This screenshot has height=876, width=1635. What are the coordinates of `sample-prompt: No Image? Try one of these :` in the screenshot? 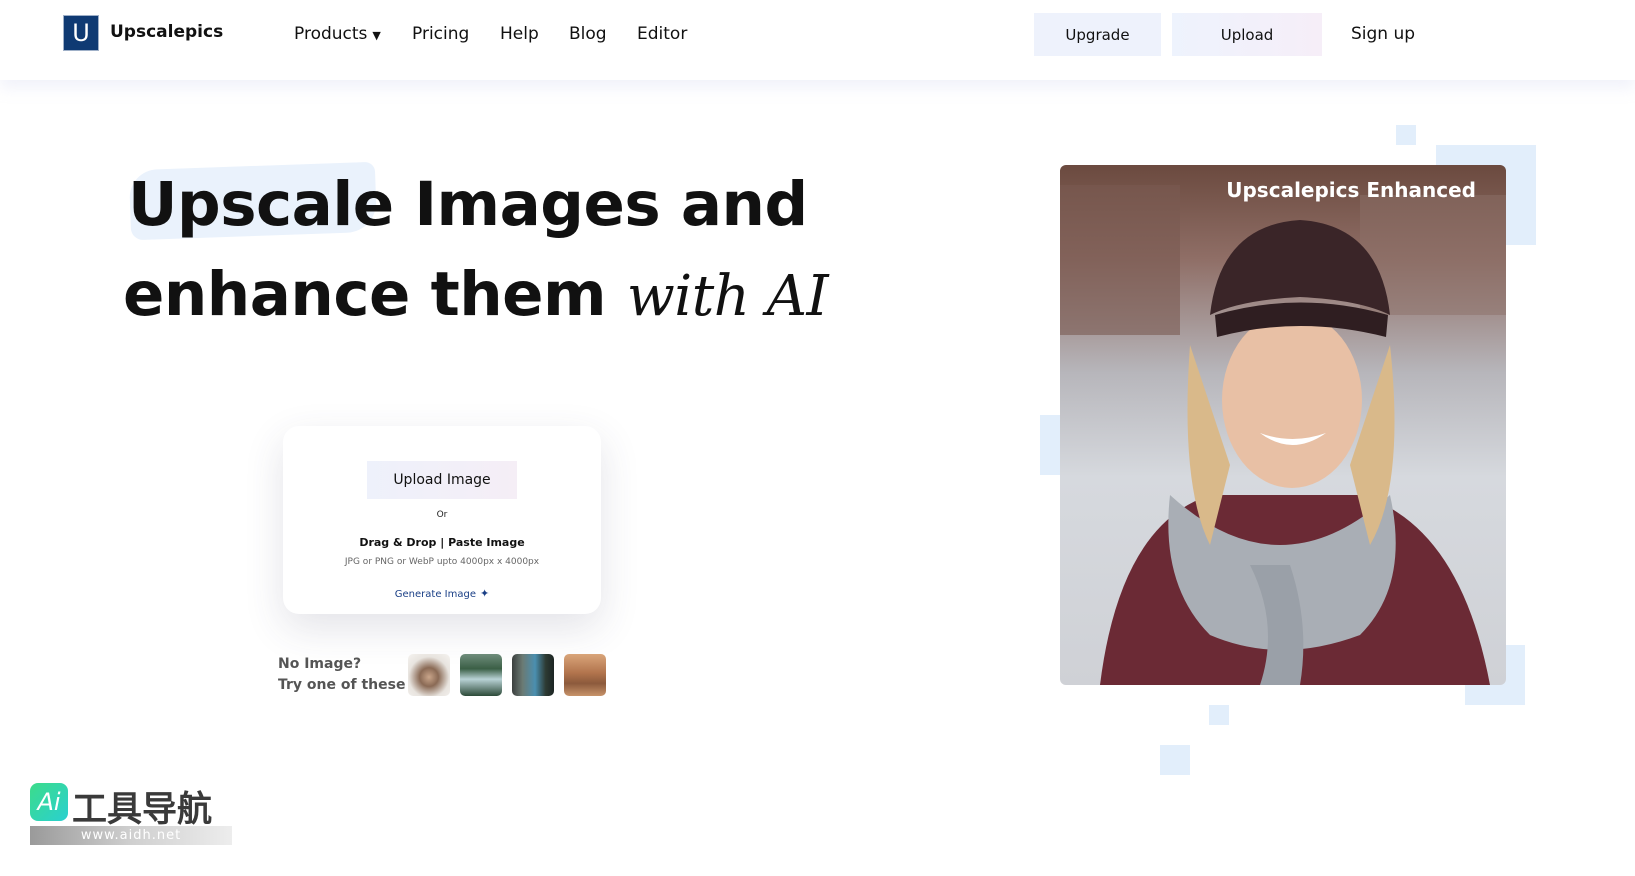 It's located at (347, 675).